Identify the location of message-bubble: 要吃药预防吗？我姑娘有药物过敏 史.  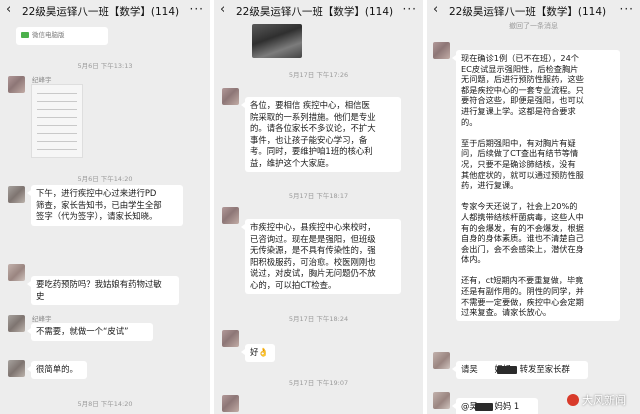
(103, 290).